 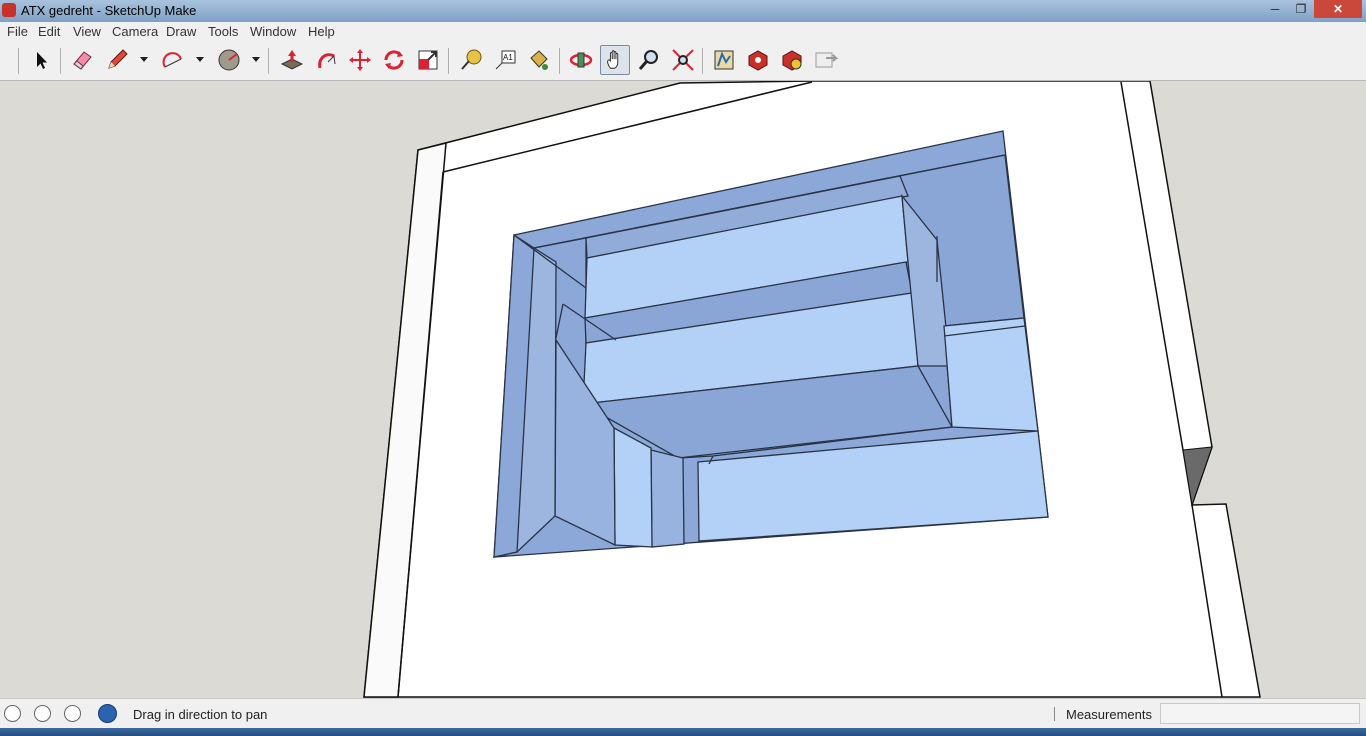 What do you see at coordinates (292, 60) in the screenshot?
I see `push-pull-tool-icon` at bounding box center [292, 60].